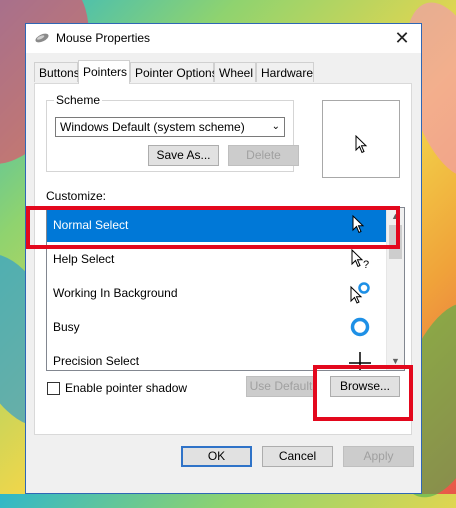 Image resolution: width=456 pixels, height=508 pixels. I want to click on crosshair-cursor-icon, so click(360, 361).